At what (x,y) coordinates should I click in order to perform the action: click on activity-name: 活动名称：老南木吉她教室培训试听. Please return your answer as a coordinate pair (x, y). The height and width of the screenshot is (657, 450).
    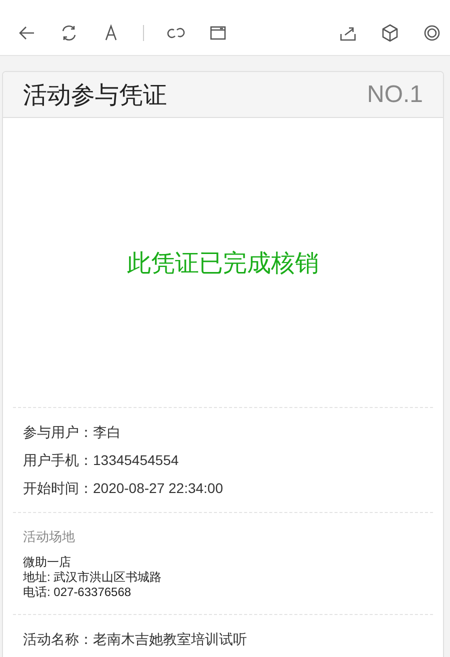
    Looking at the image, I should click on (135, 639).